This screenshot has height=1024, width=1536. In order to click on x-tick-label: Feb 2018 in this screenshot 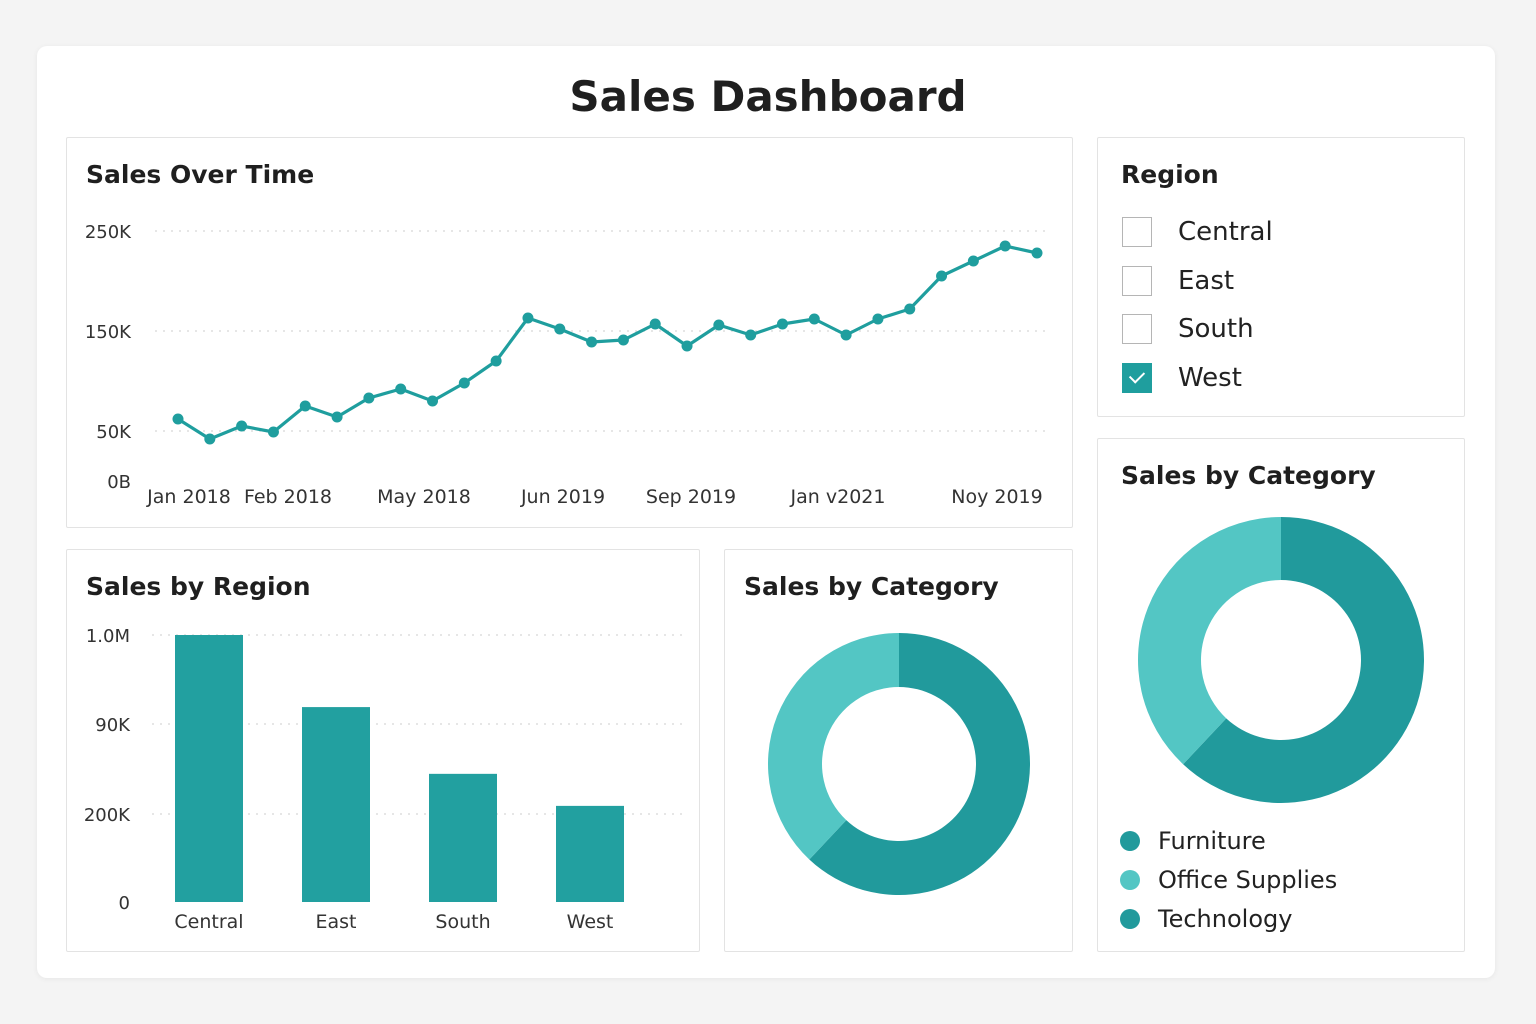, I will do `click(288, 497)`.